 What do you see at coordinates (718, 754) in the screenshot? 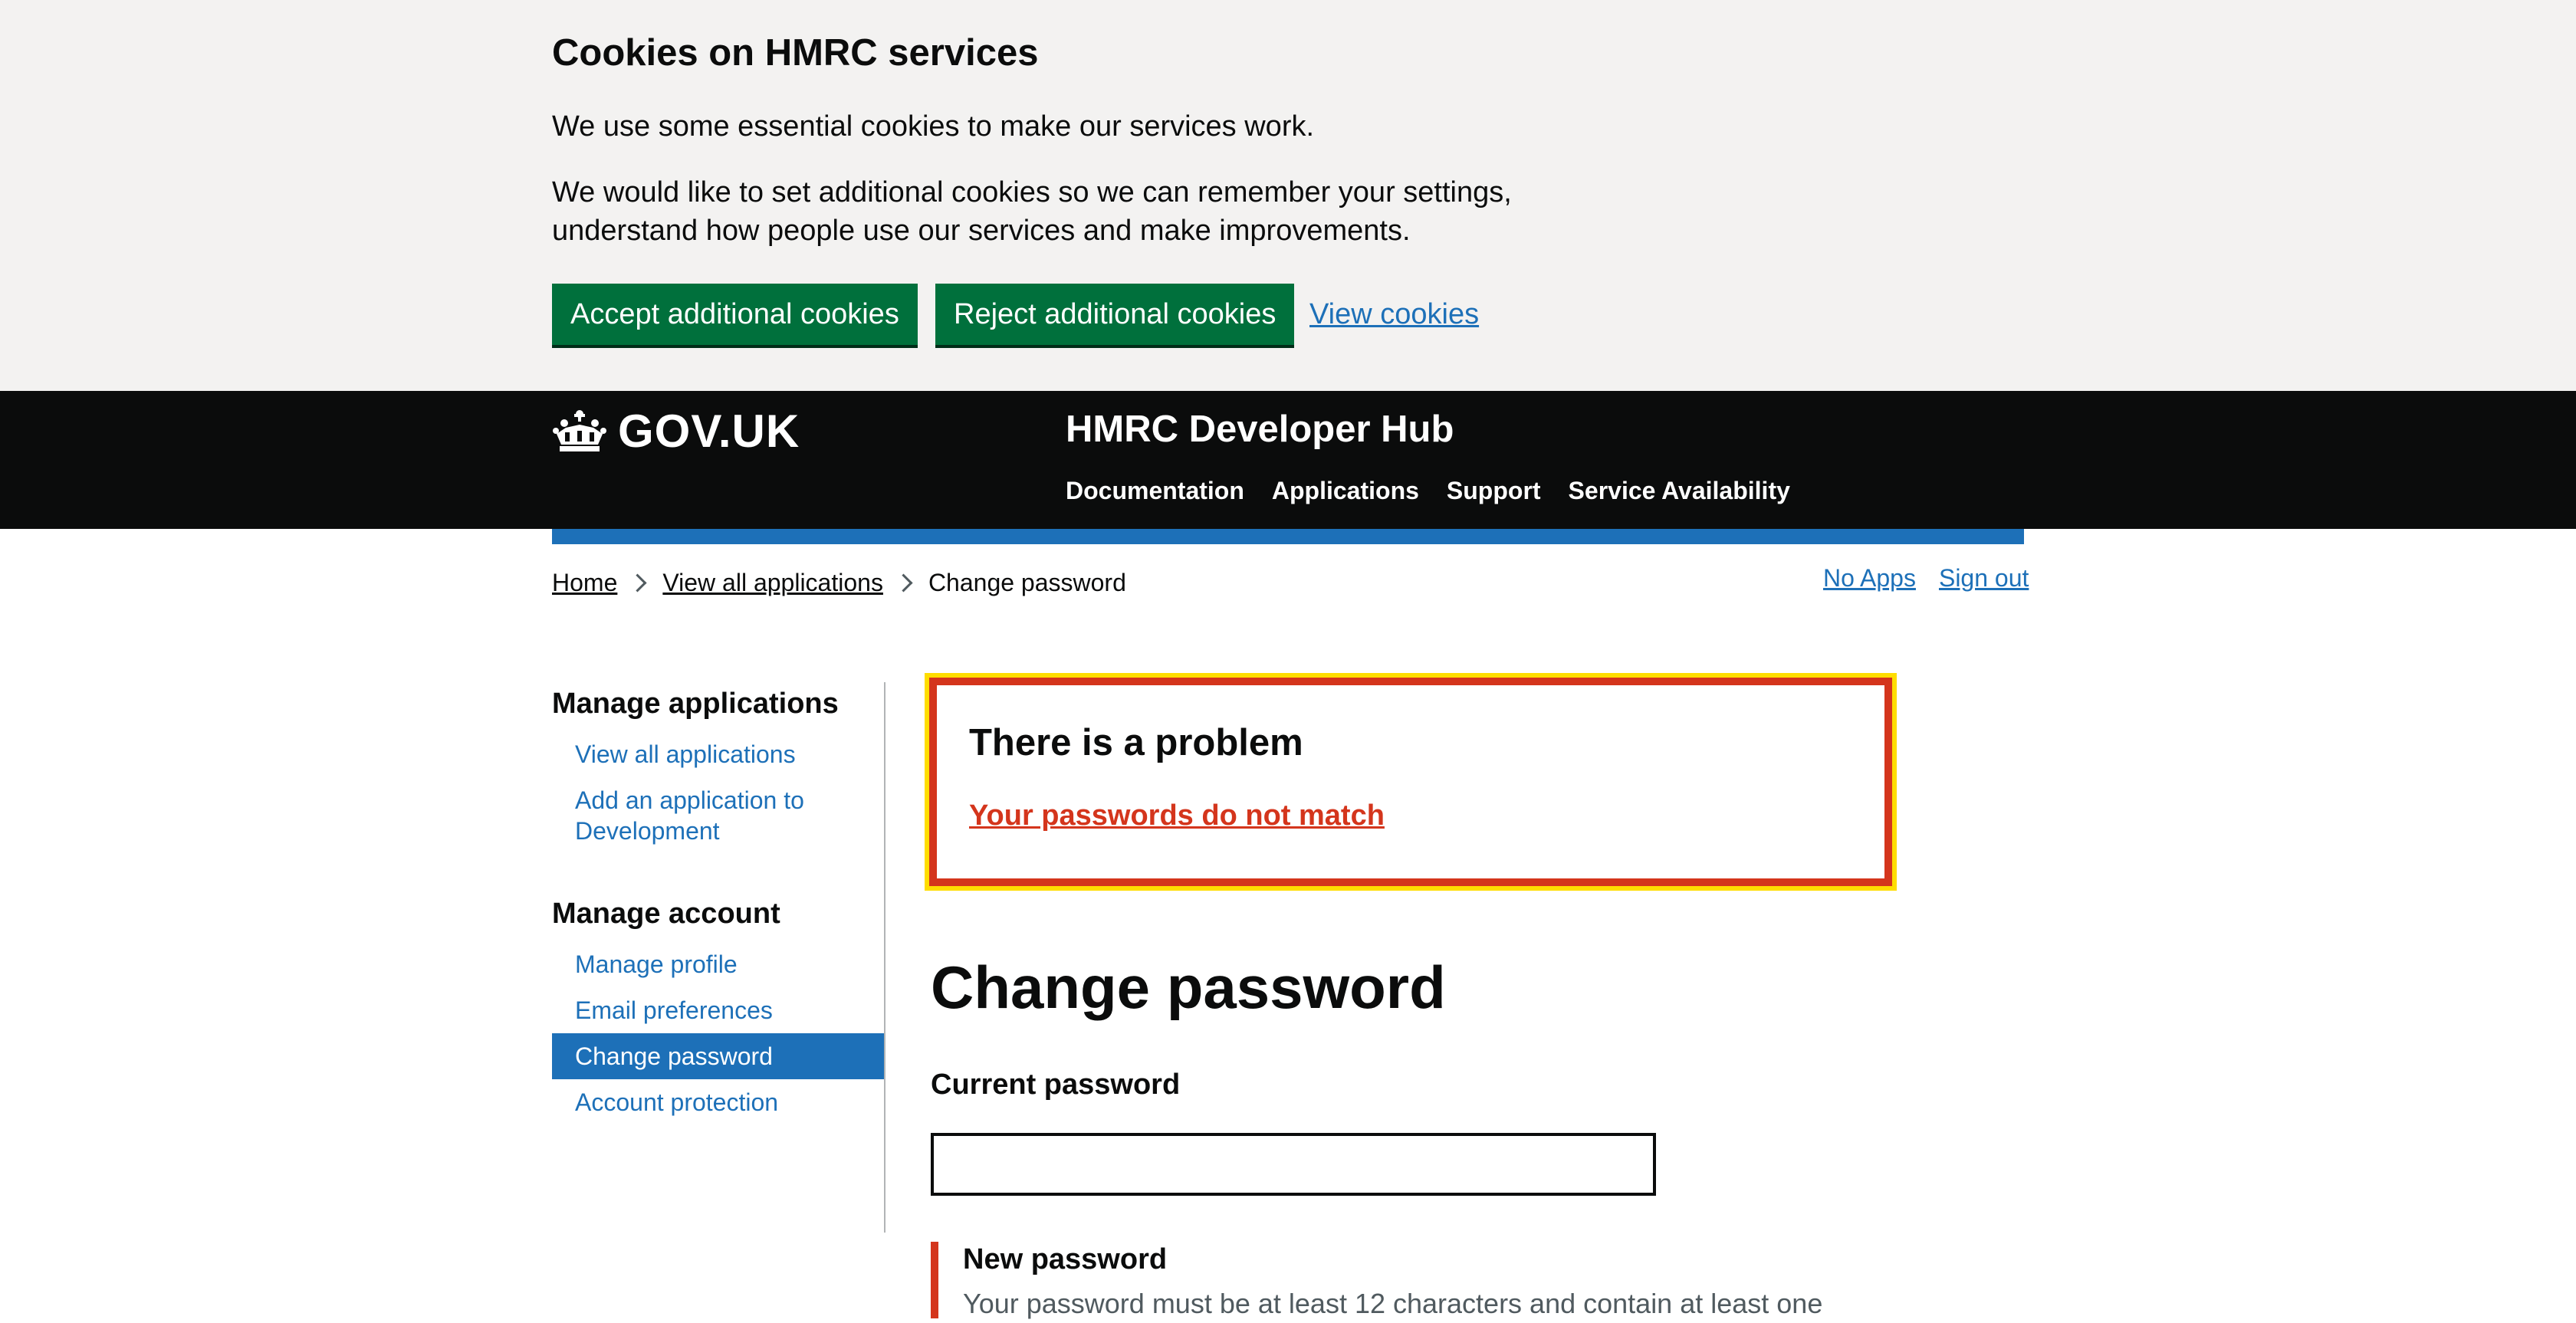
I see `sidebar-item-view-all-applications: View all applications` at bounding box center [718, 754].